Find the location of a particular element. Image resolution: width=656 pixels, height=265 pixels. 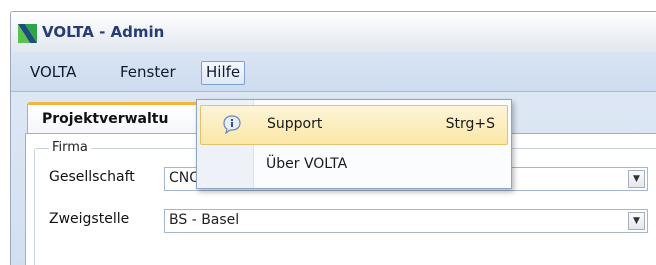

tab-label: Projektverwaltu is located at coordinates (105, 119).